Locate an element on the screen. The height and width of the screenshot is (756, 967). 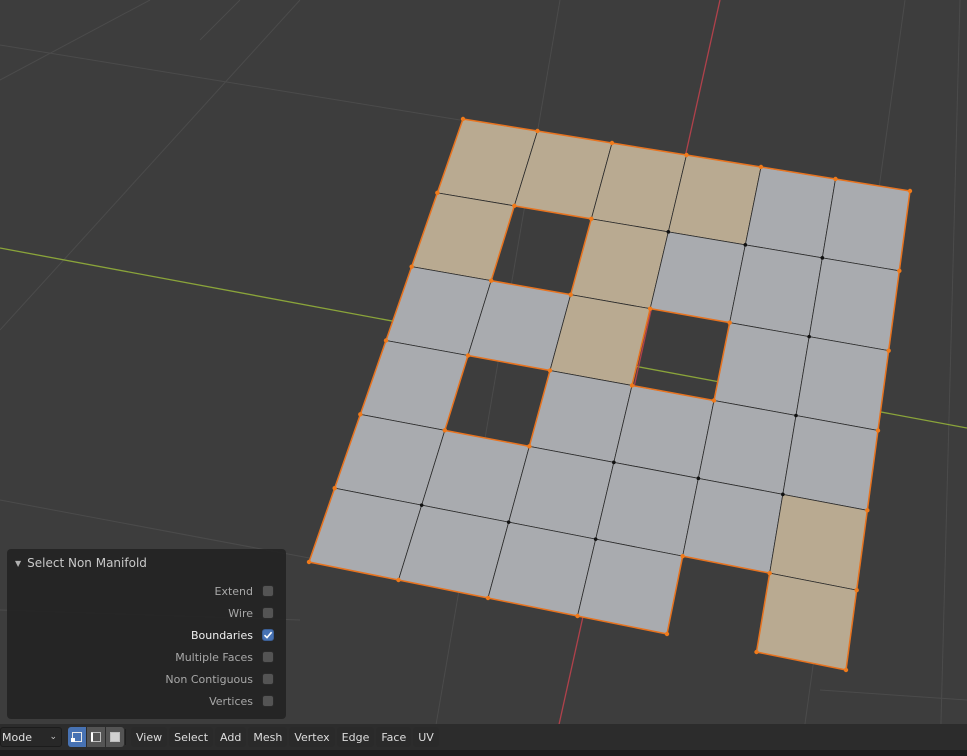
edge-select-button is located at coordinates (96, 737).